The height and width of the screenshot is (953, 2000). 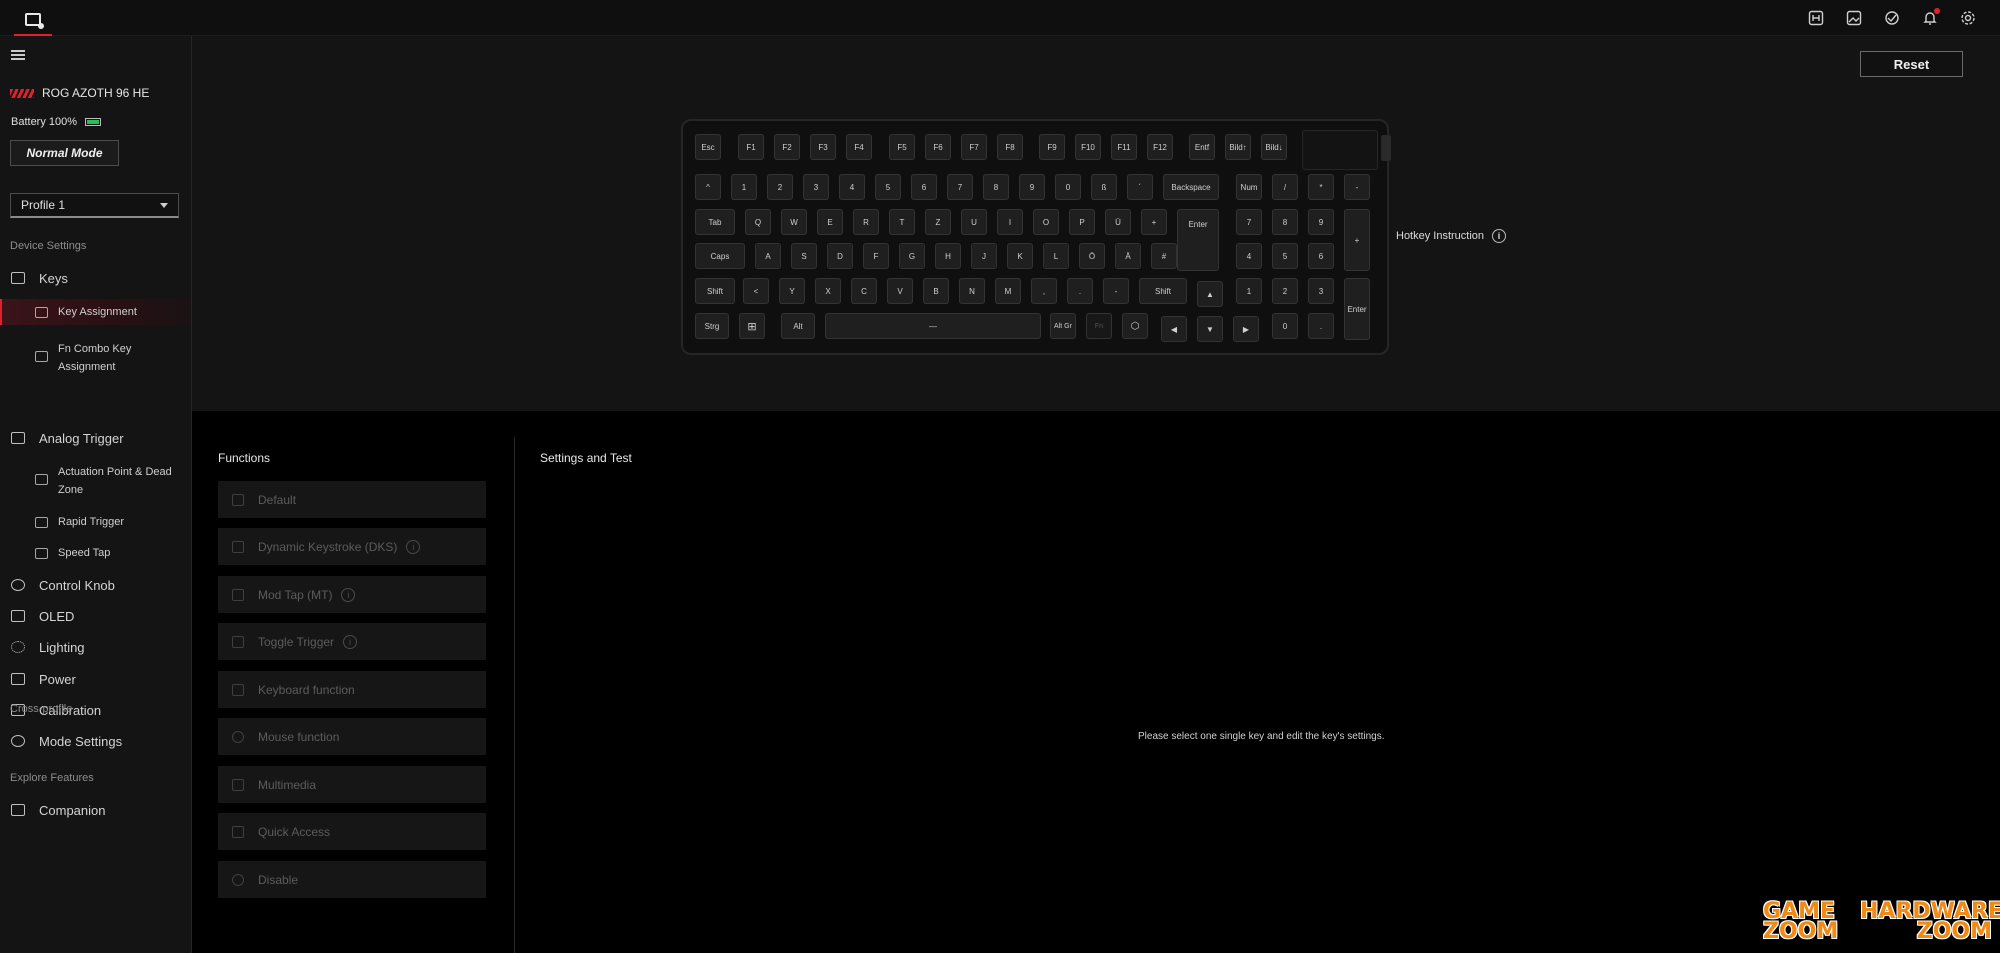 I want to click on key-arrow-left: ◀, so click(x=1174, y=329).